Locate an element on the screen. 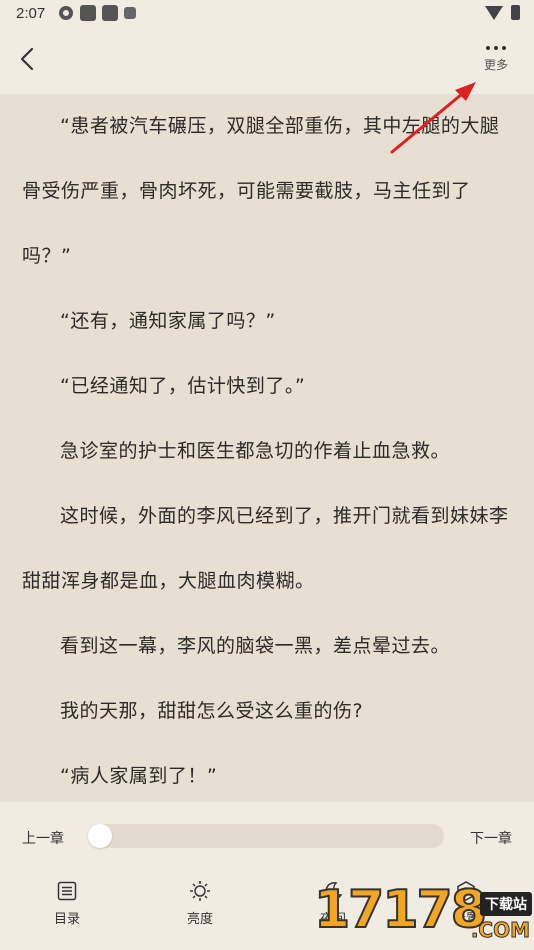  back-button is located at coordinates (29, 59).